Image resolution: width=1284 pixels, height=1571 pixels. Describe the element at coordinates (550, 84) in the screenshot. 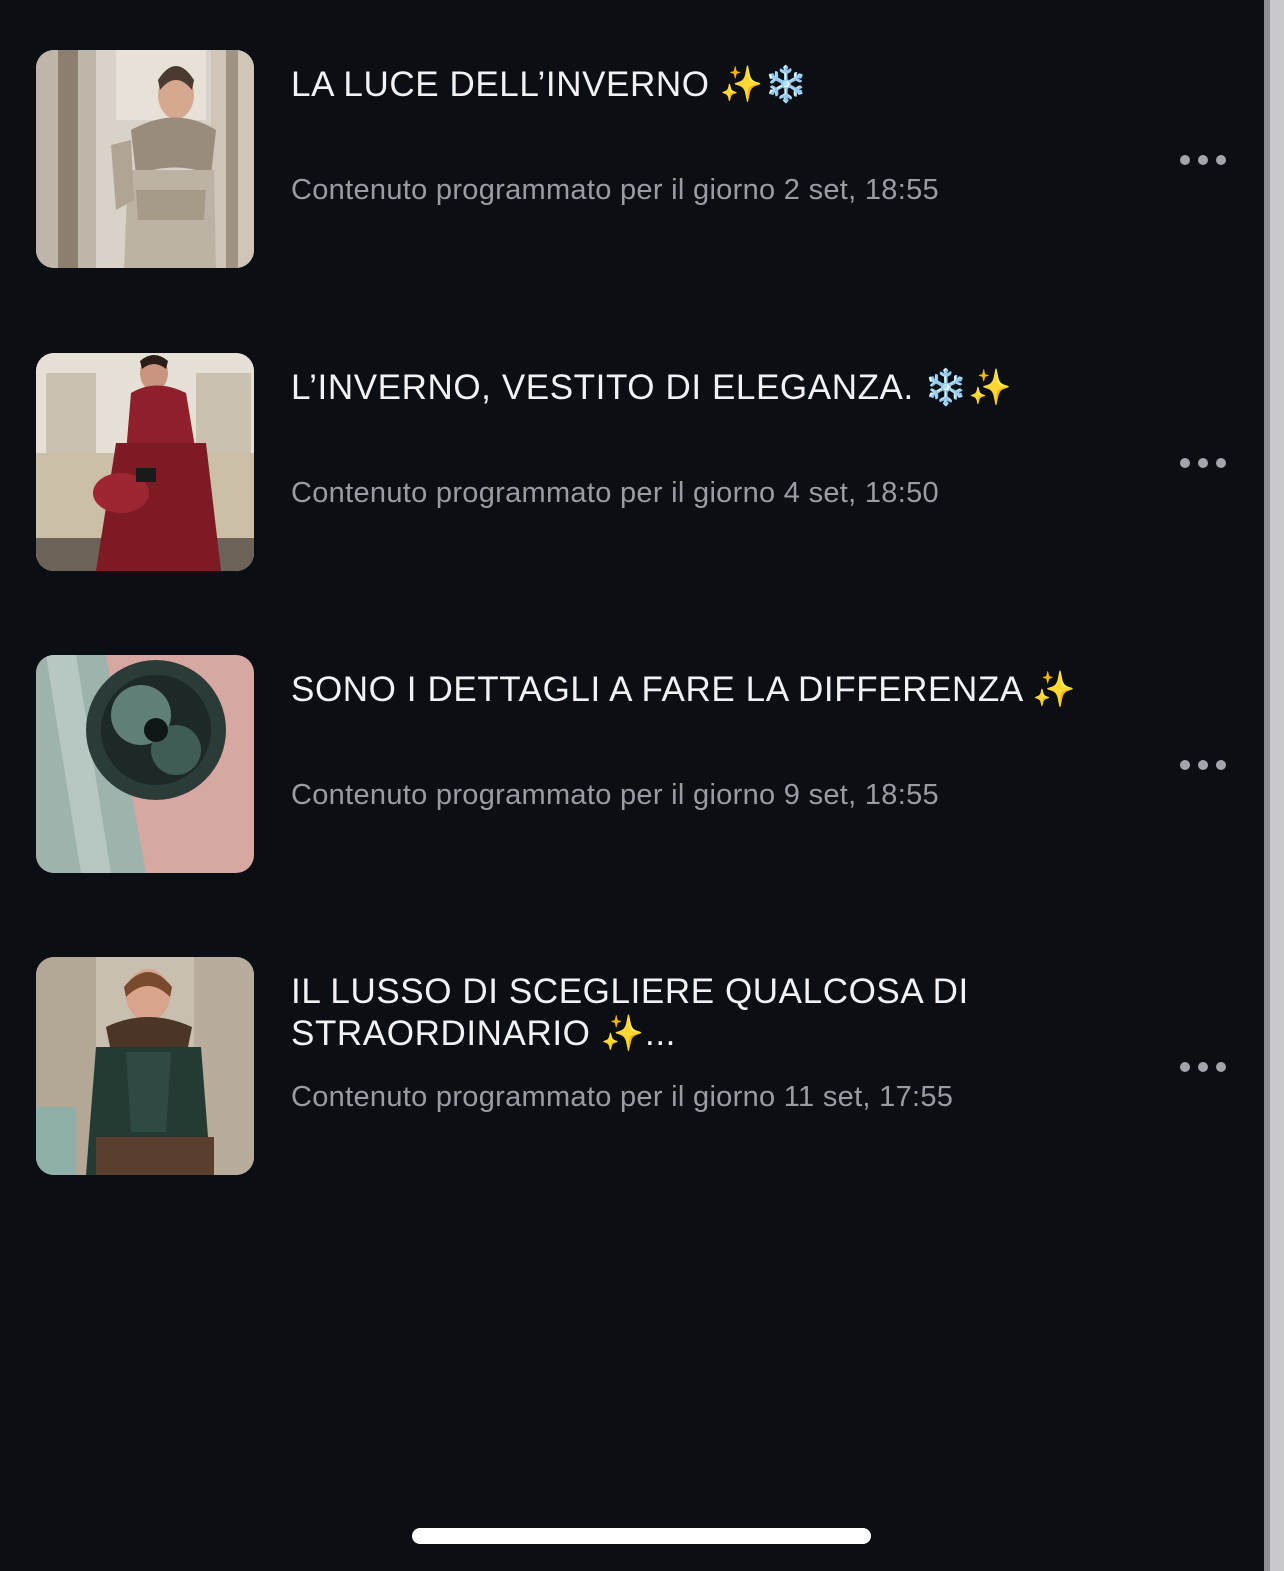

I see `post-title: LA LUCE DELL’INVERNO ✨❄️` at that location.